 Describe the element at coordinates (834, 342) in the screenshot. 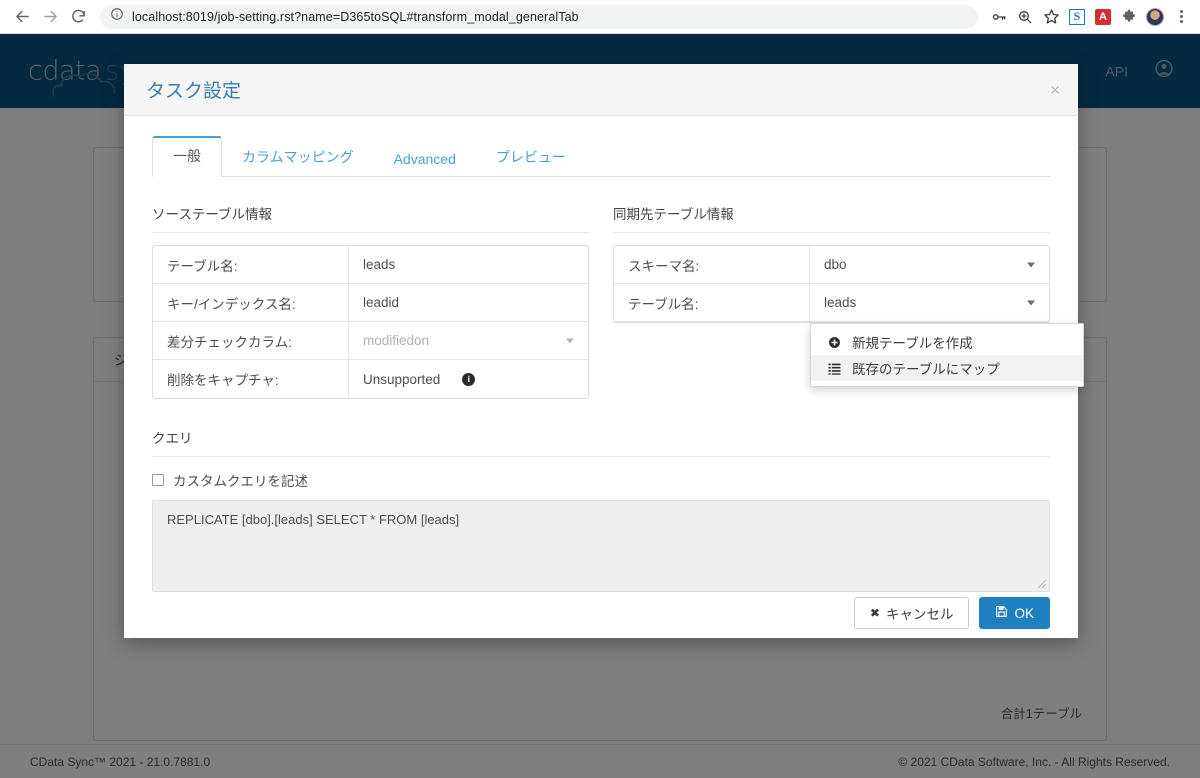

I see `plus-circle-icon` at that location.